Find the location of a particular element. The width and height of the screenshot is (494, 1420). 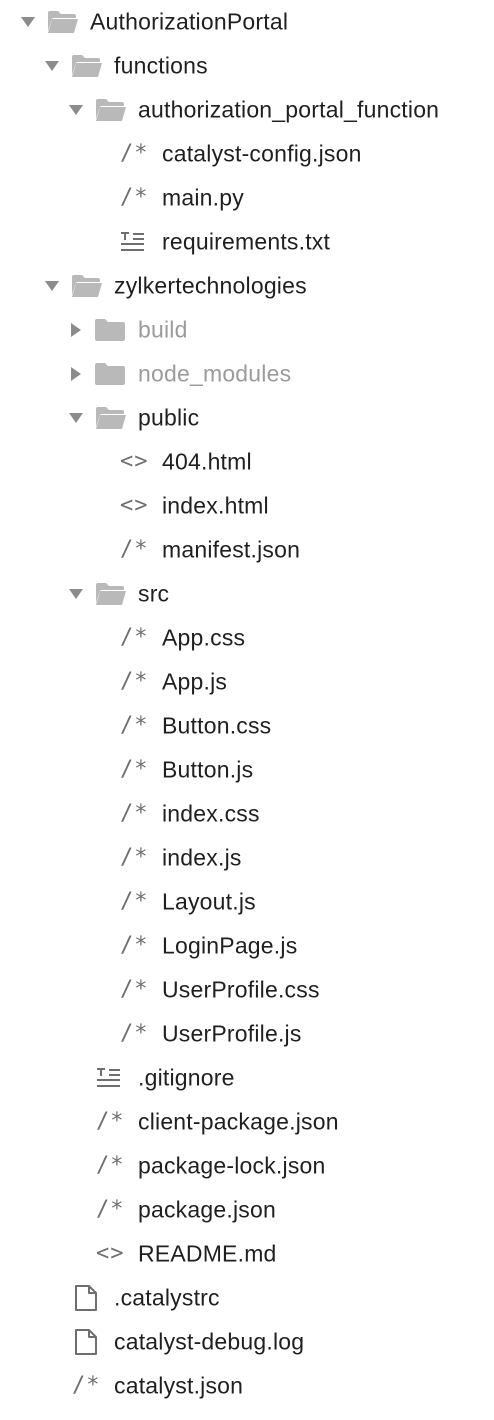

tree-label: UserProfile.js is located at coordinates (232, 1033).